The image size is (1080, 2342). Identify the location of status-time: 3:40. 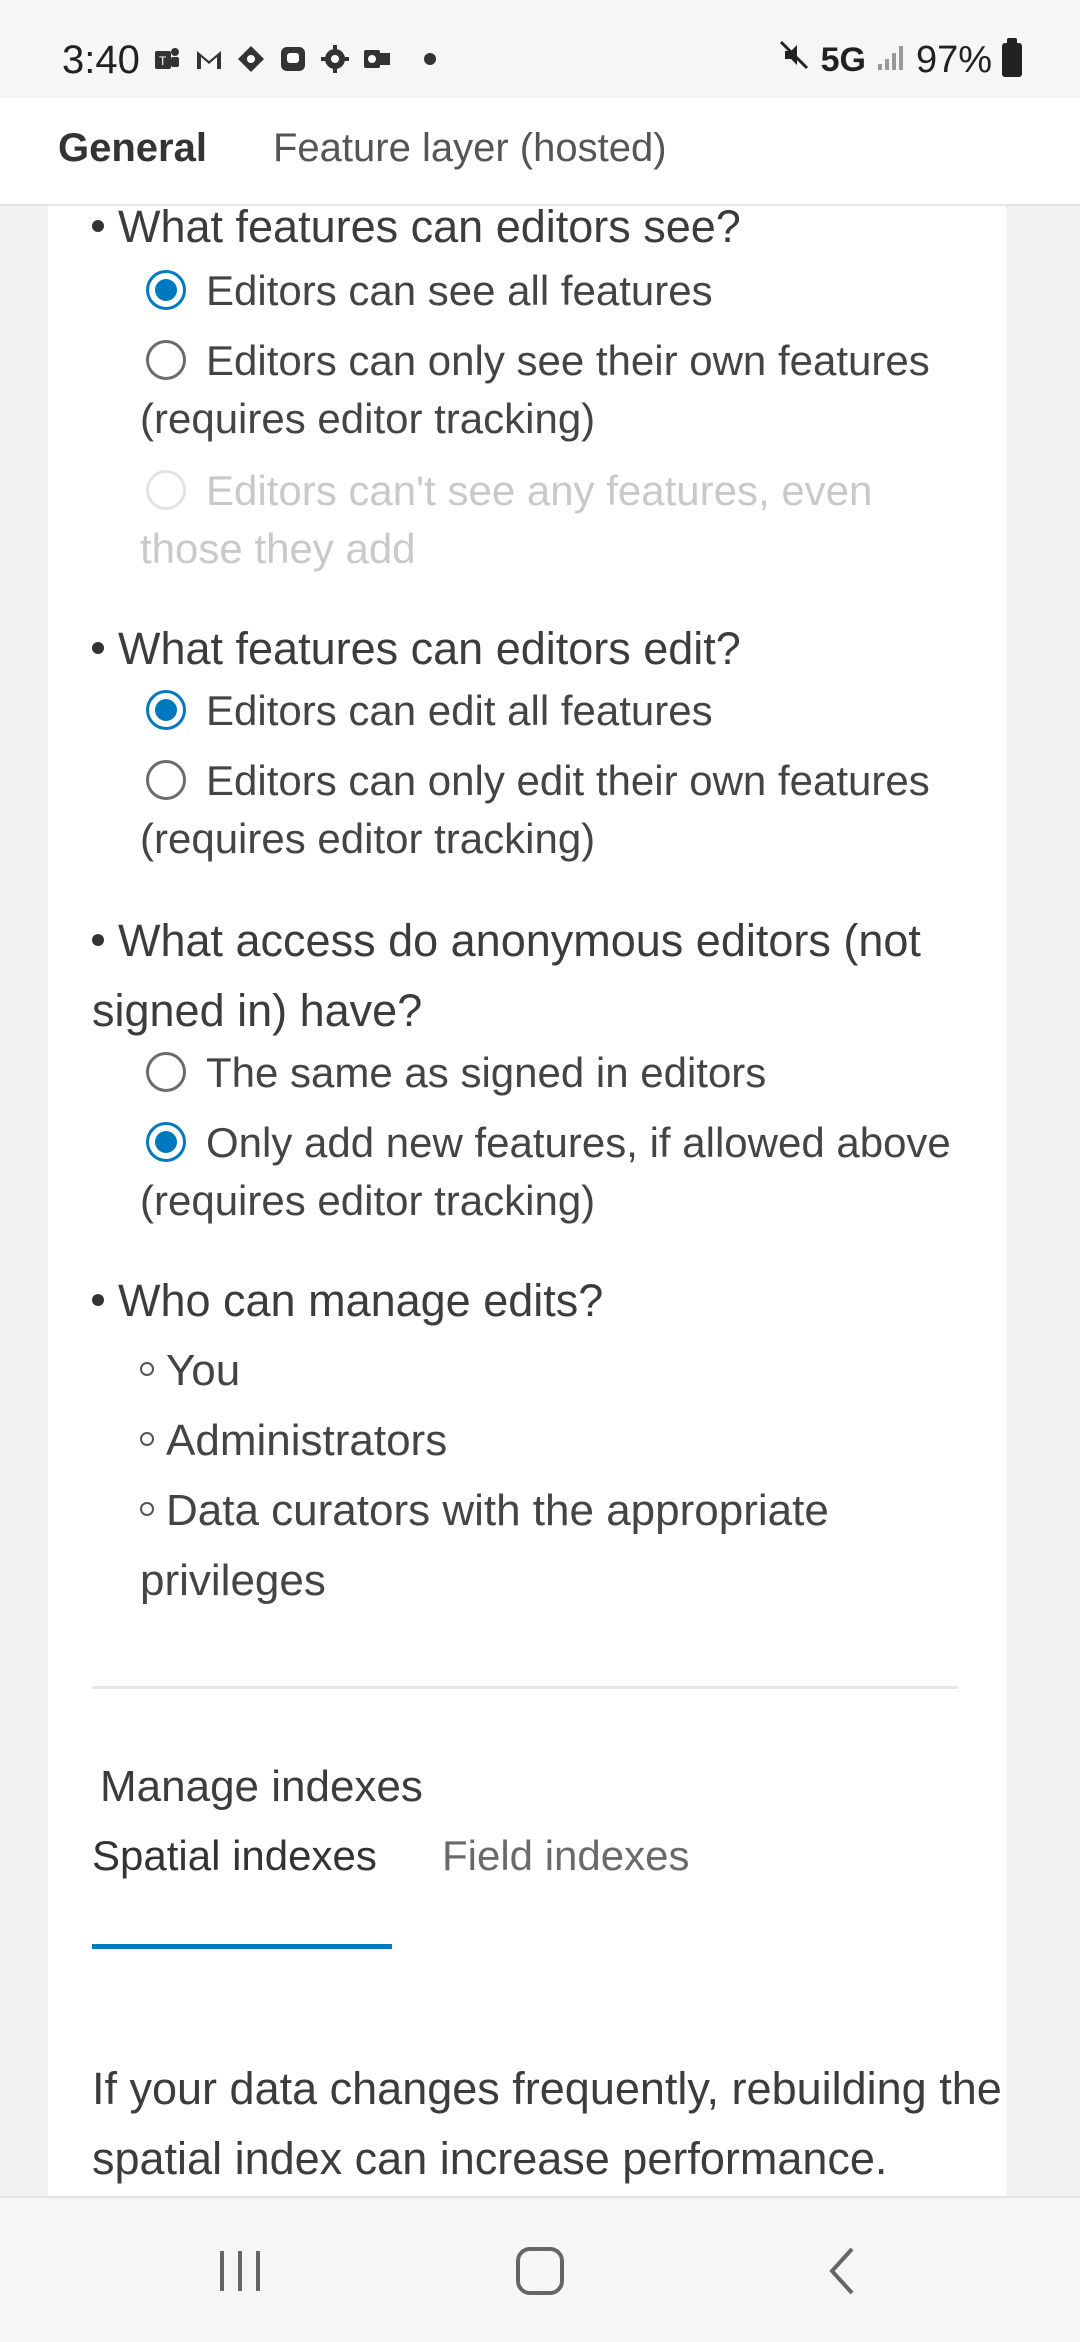
(101, 60).